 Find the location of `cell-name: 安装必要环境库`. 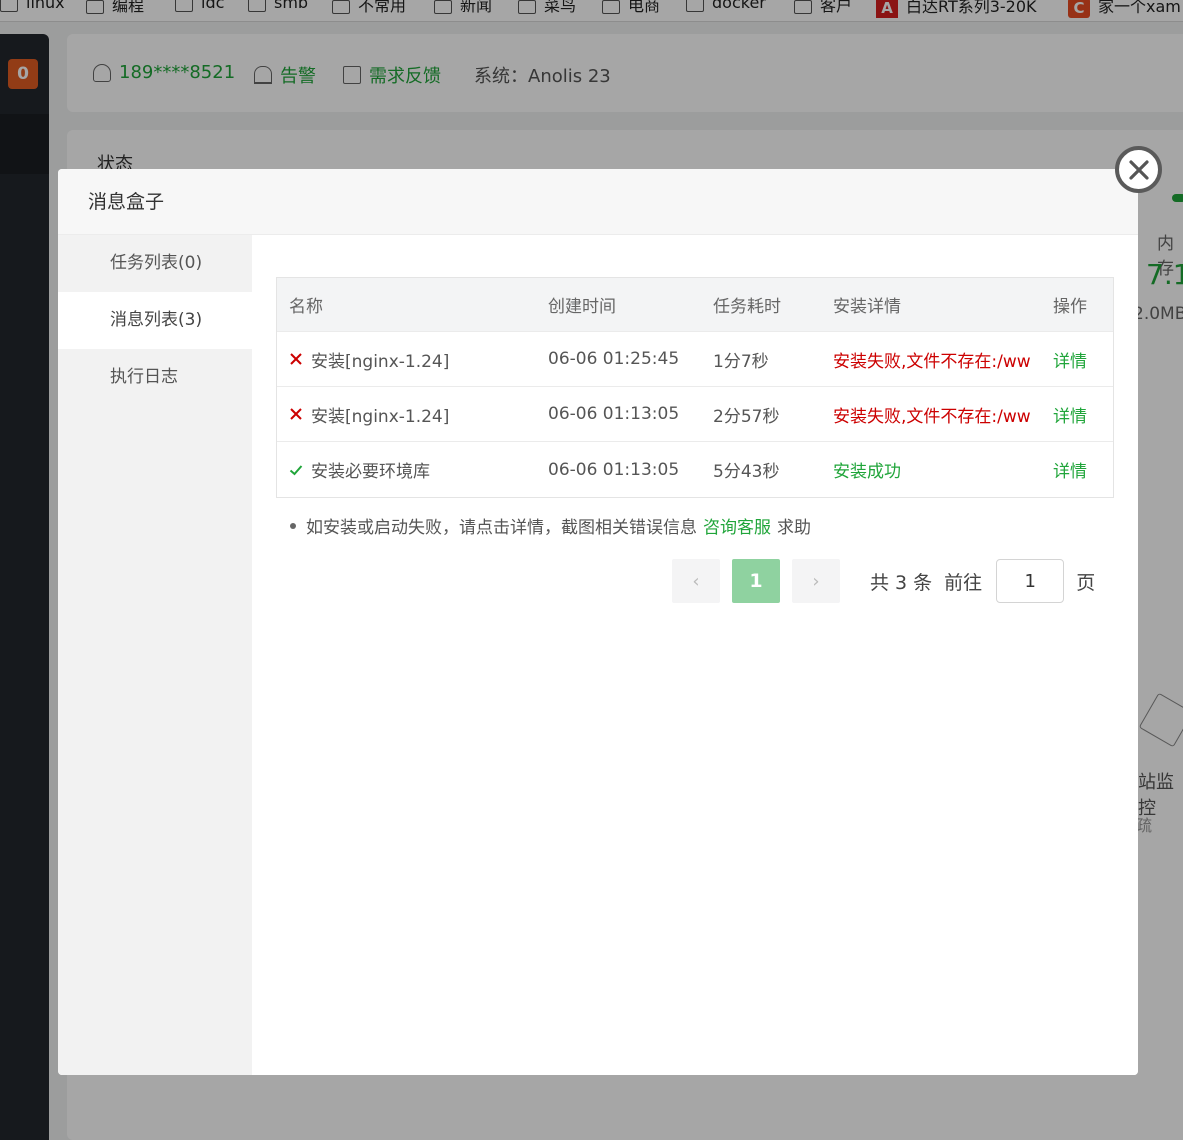

cell-name: 安装必要环境库 is located at coordinates (406, 469).